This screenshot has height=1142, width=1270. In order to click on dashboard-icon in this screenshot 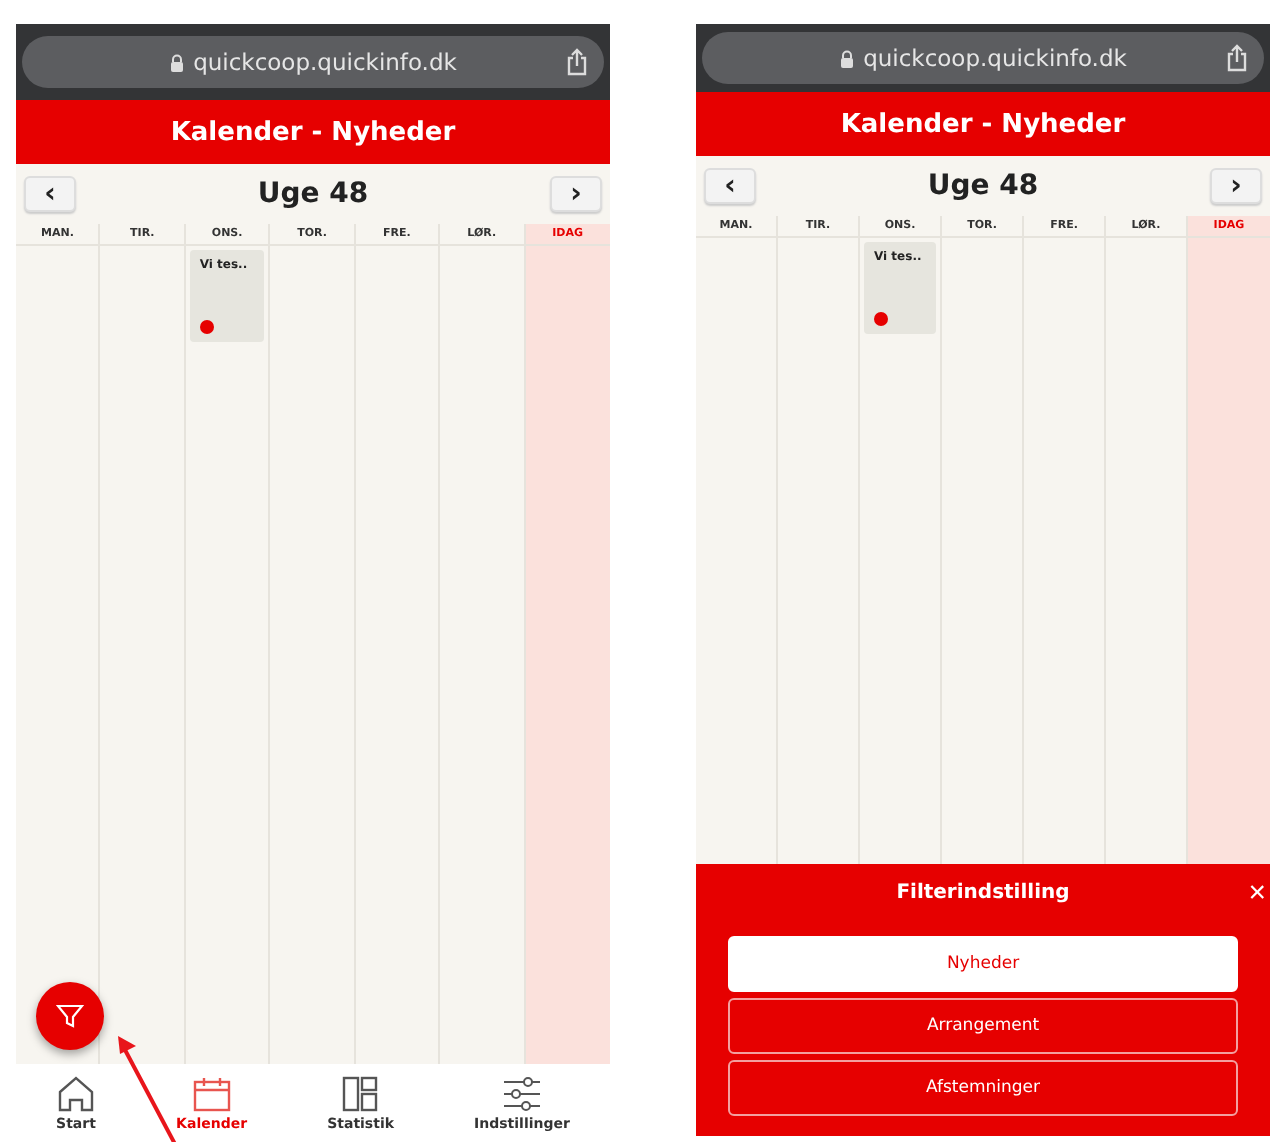, I will do `click(360, 1093)`.